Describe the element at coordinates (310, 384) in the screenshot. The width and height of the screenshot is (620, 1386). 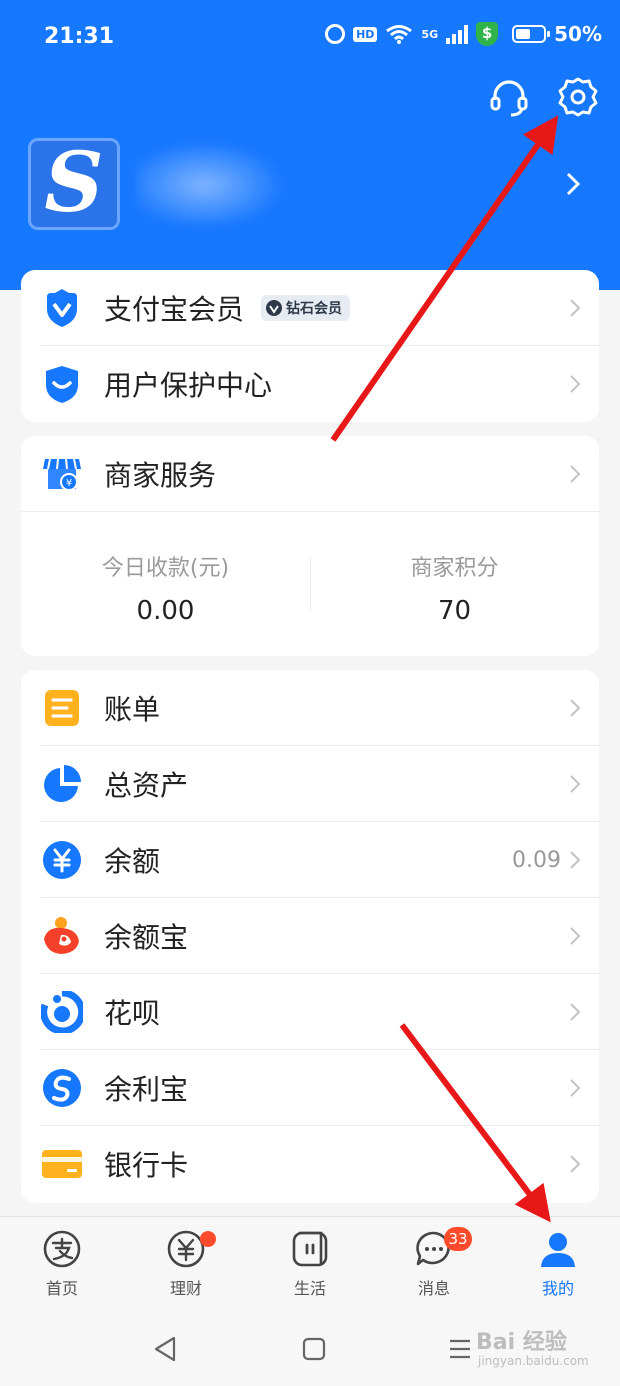
I see `list-item-user-protection: 用户保护中心` at that location.